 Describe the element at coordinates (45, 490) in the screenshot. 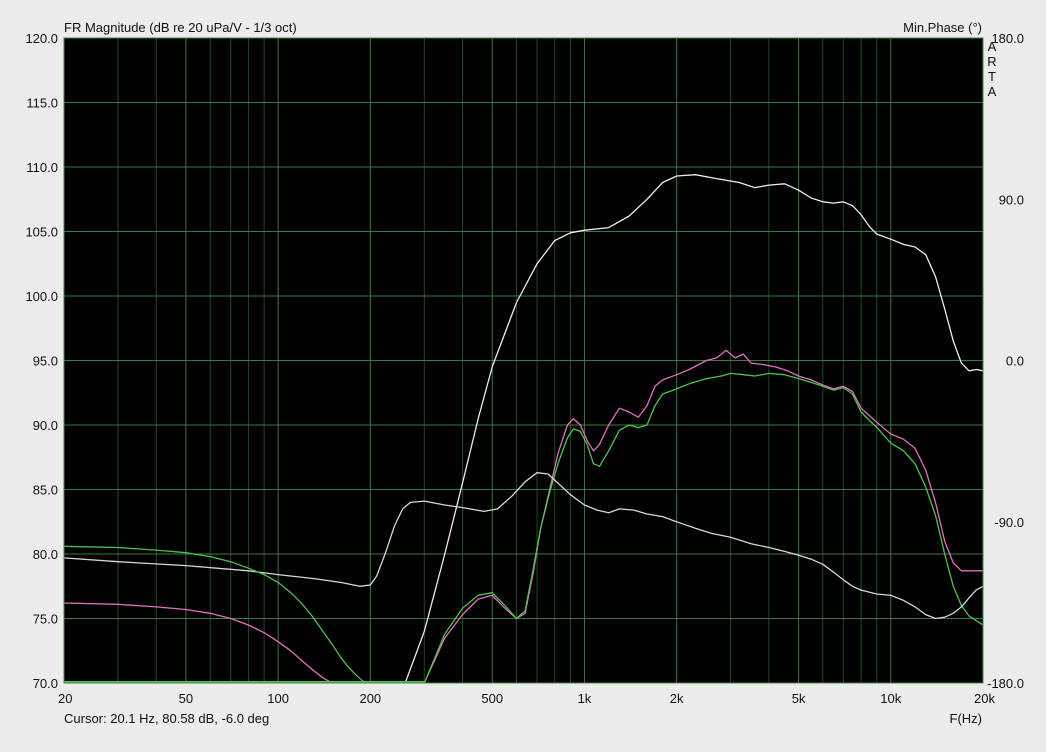

I see `y-tick-label: 85.0` at that location.